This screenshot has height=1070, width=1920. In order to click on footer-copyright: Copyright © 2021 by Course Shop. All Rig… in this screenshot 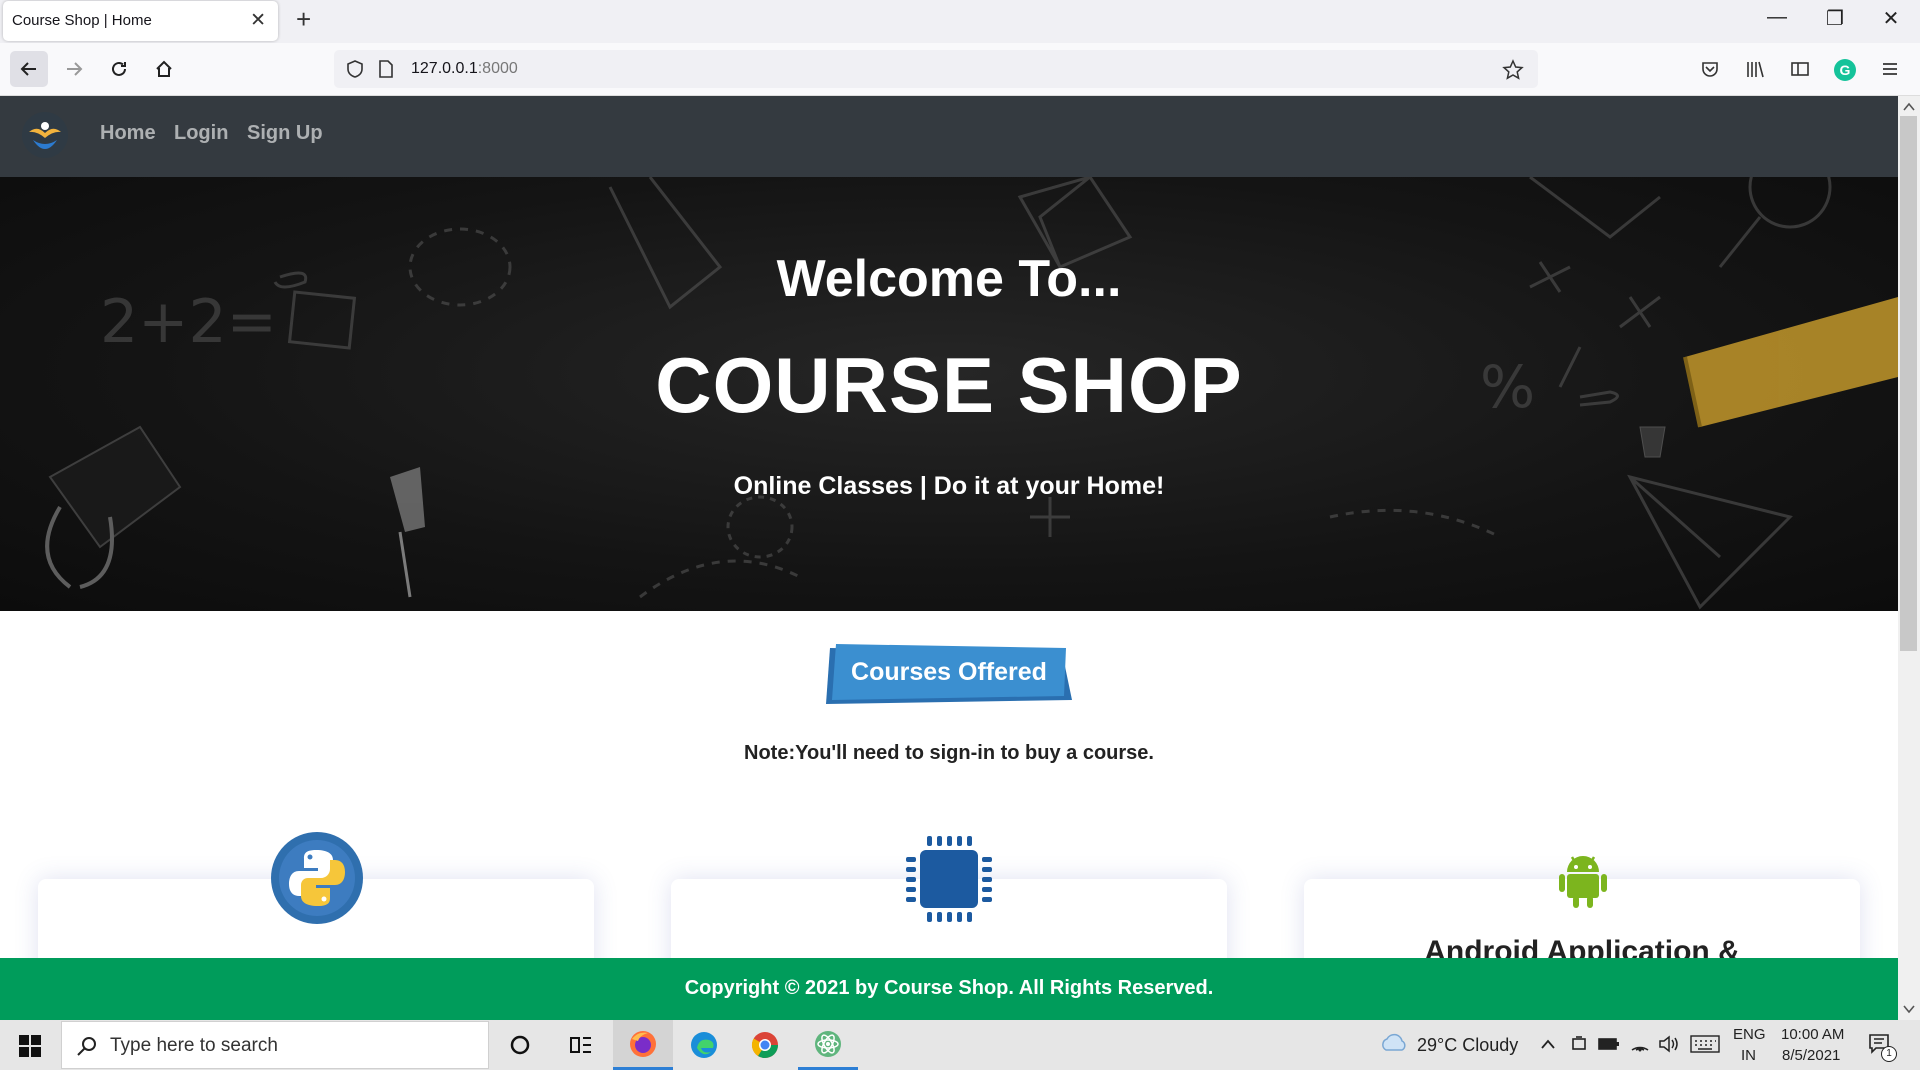, I will do `click(949, 988)`.